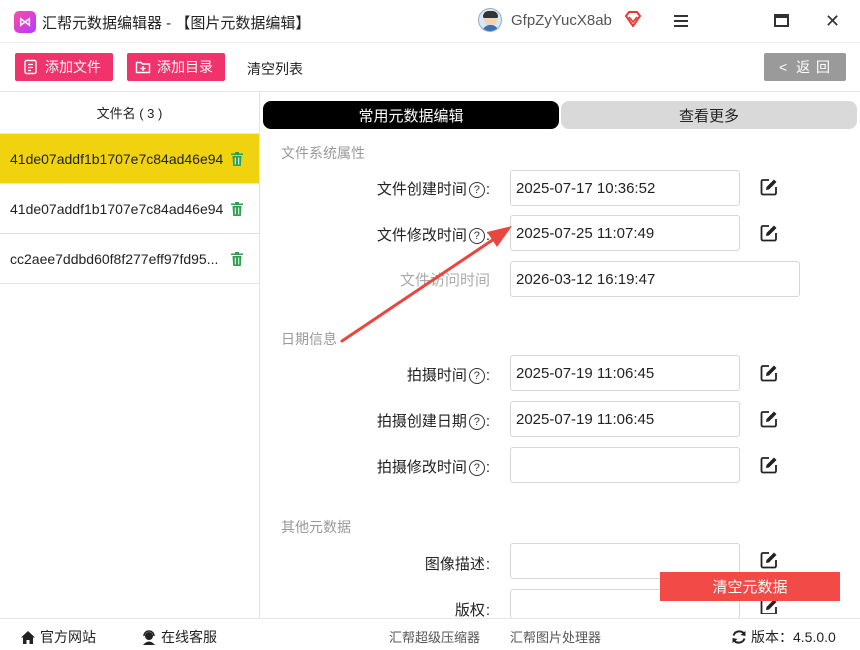 The width and height of the screenshot is (860, 650). I want to click on official-website-link: 官方网站, so click(58, 637).